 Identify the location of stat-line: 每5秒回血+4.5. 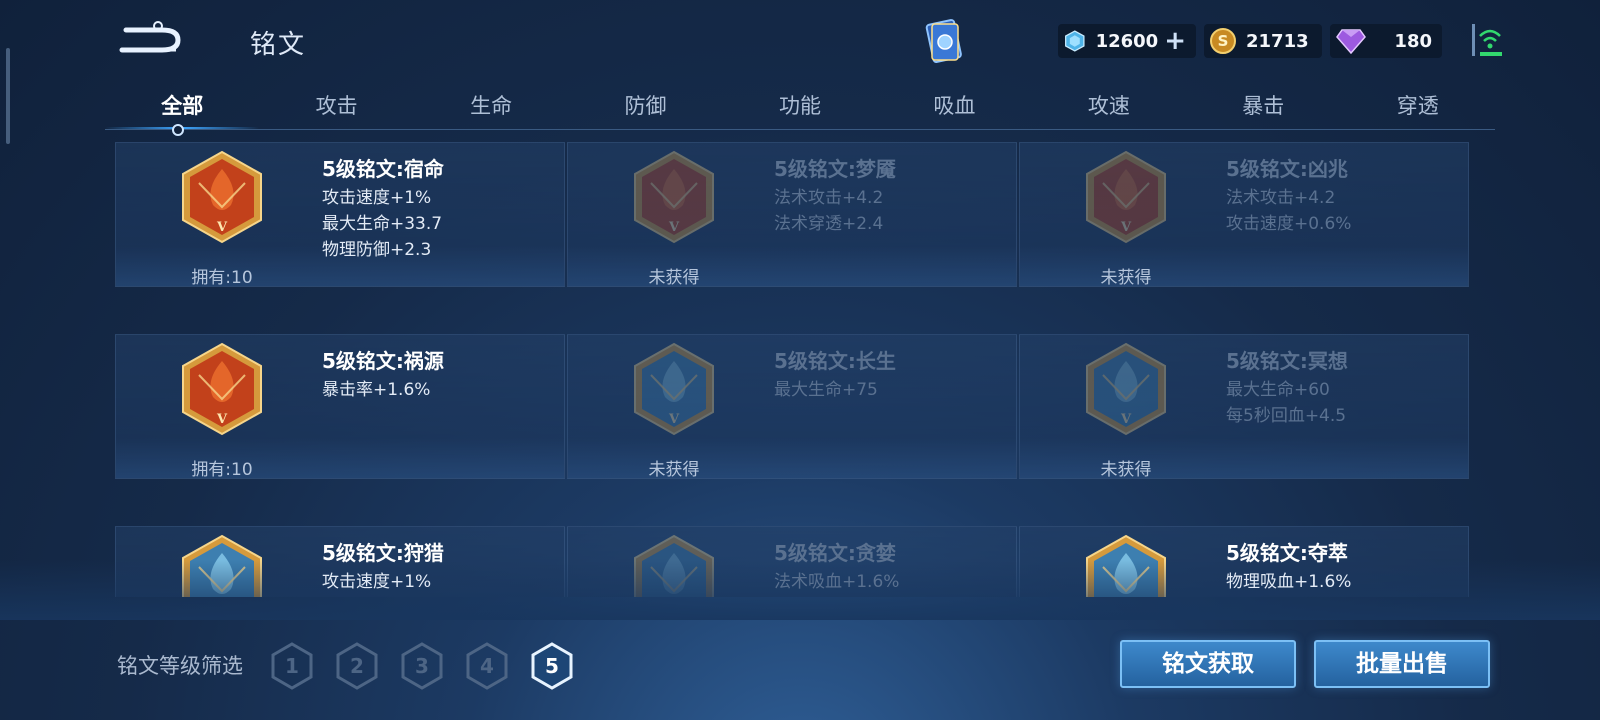
(1286, 416).